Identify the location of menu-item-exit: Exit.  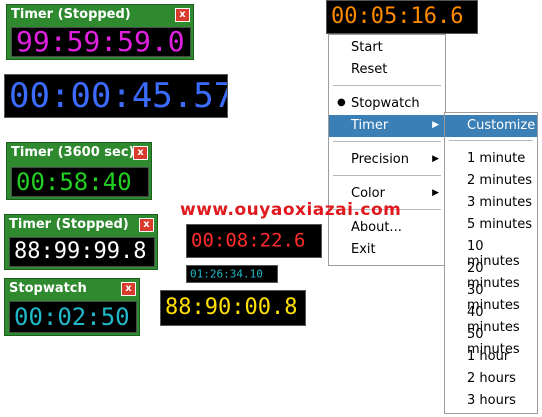
(387, 250).